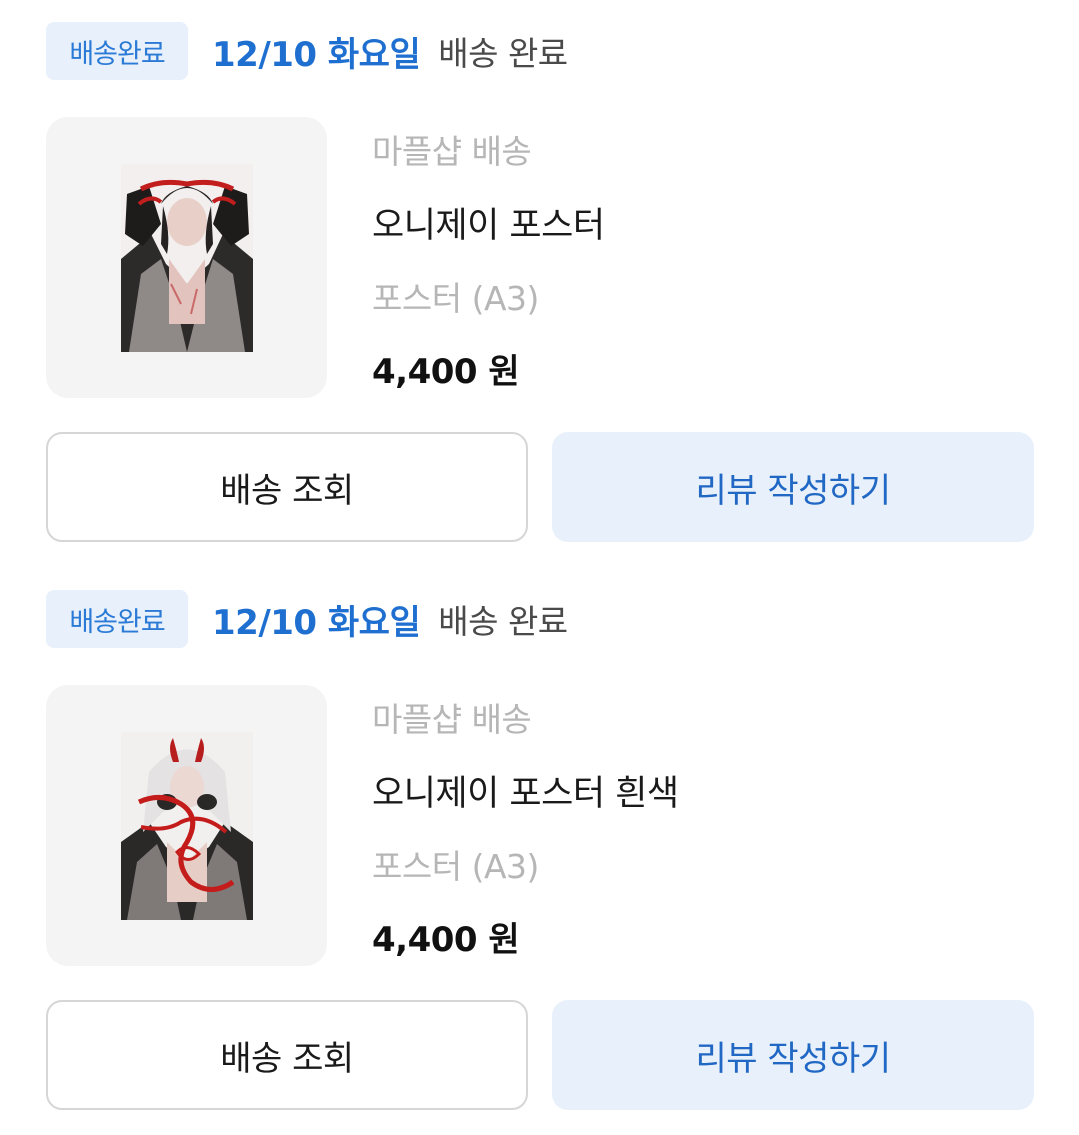  I want to click on product-name: 오니제이 포스터 흰색, so click(525, 790).